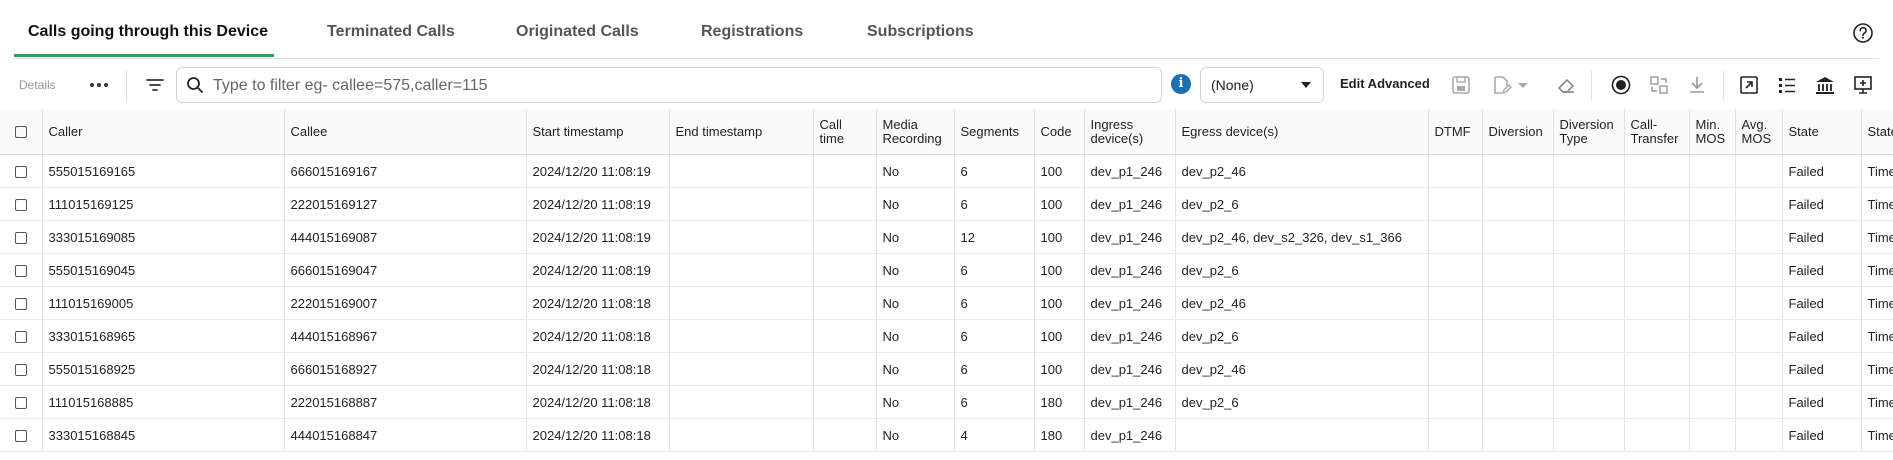 This screenshot has width=1893, height=460. Describe the element at coordinates (1262, 85) in the screenshot. I see `filter-select: (None)` at that location.